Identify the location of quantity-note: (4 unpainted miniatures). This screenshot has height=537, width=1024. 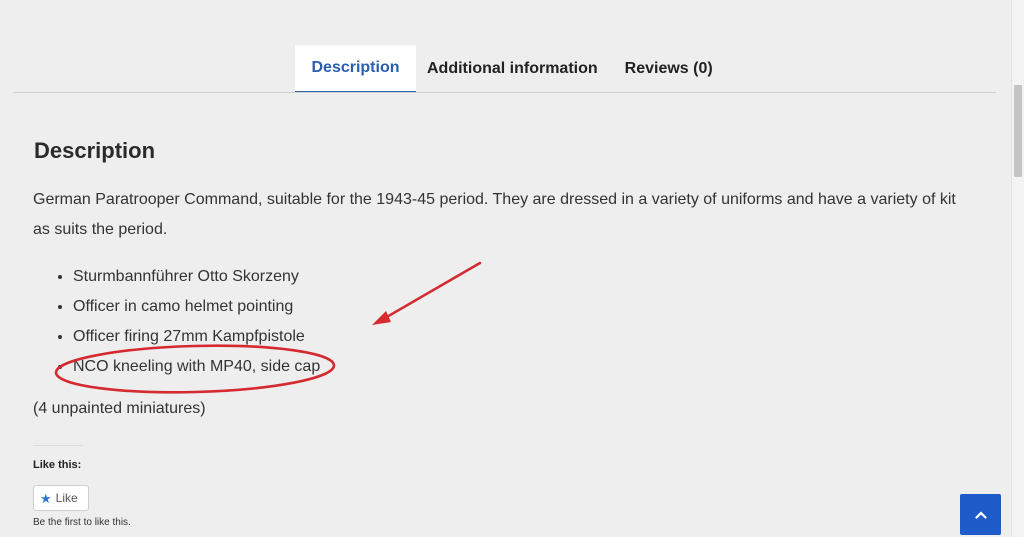
(119, 408).